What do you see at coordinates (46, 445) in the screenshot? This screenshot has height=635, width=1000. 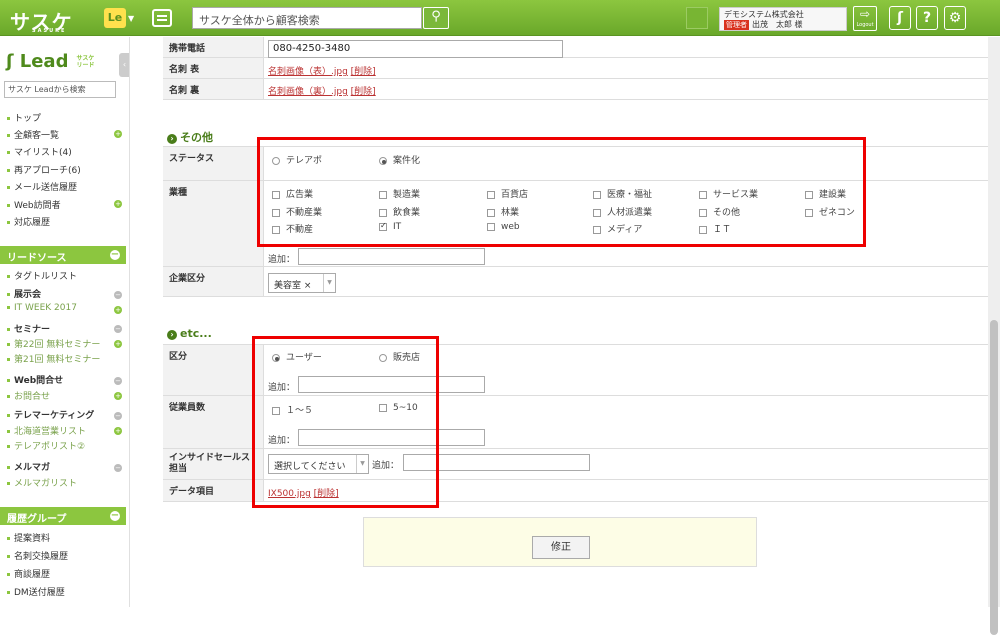 I see `sidebar-item-tele-list: テレアポリスト②` at bounding box center [46, 445].